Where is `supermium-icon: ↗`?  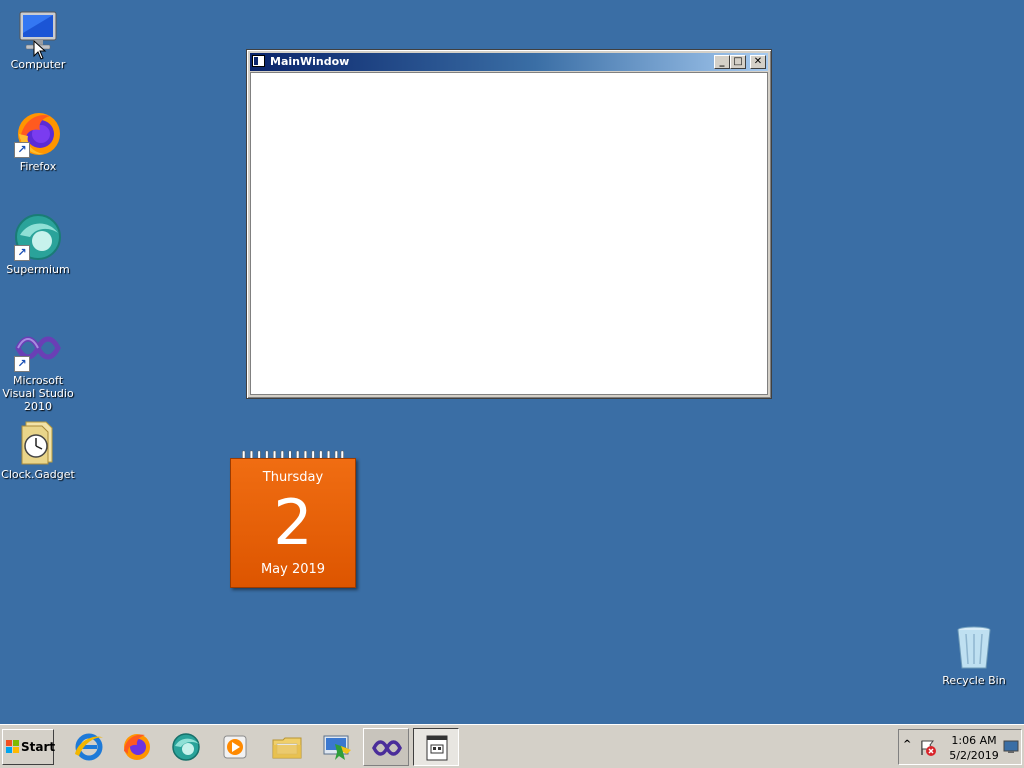 supermium-icon: ↗ is located at coordinates (38, 237).